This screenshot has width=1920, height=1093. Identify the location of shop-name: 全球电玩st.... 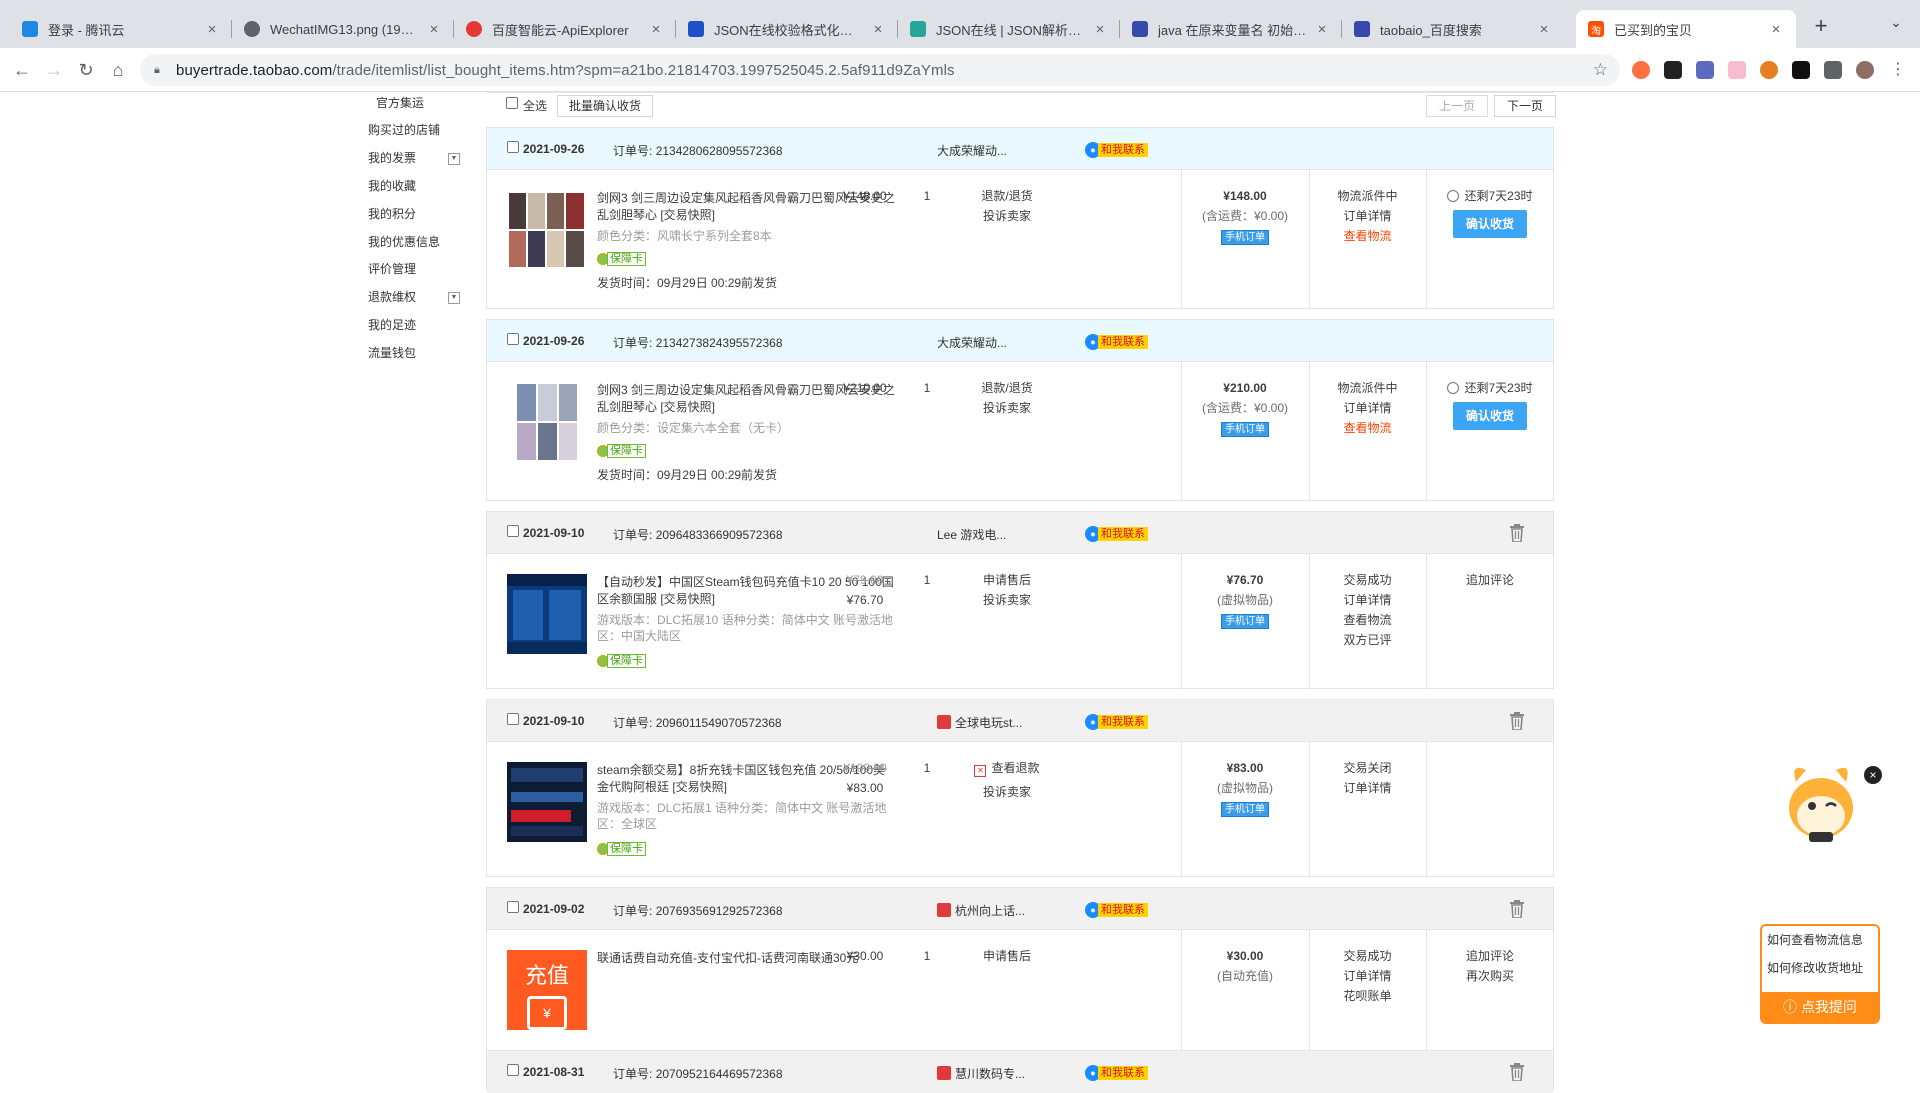
(979, 722).